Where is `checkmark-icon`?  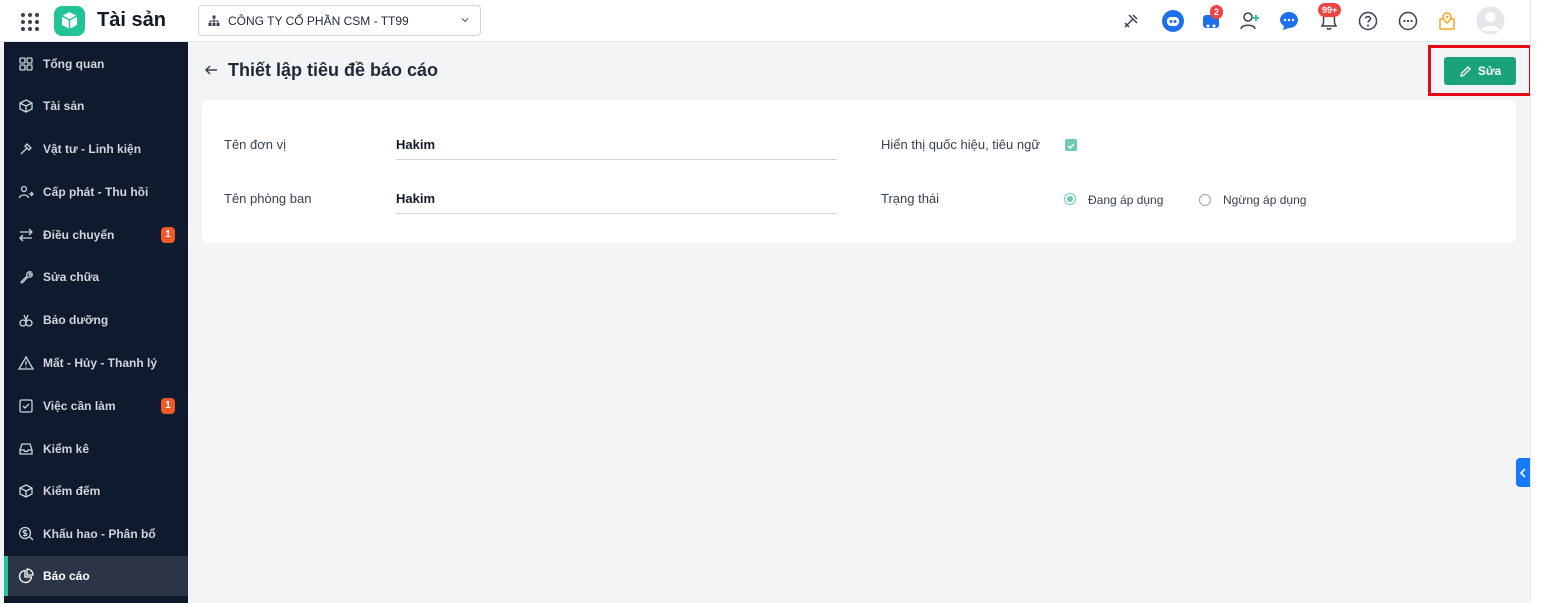 checkmark-icon is located at coordinates (1071, 146).